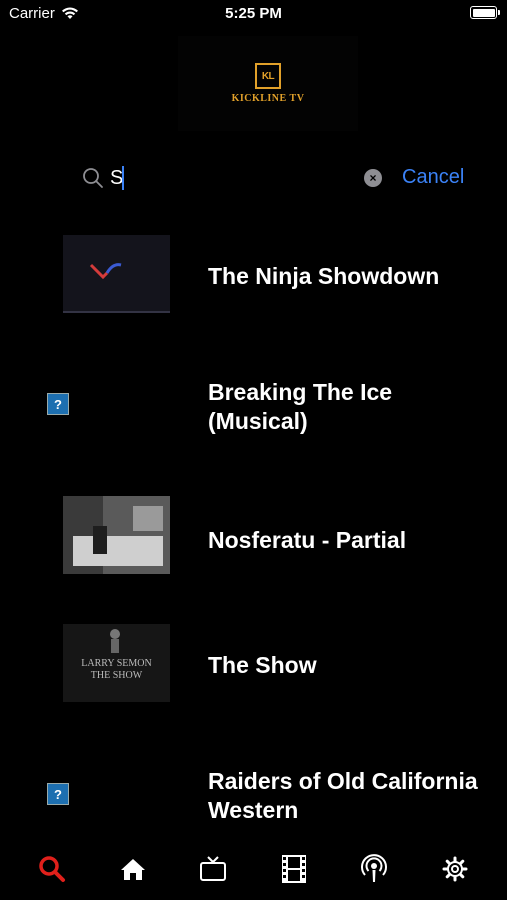 This screenshot has width=507, height=900. I want to click on logo-text: KICKLINE TV, so click(268, 98).